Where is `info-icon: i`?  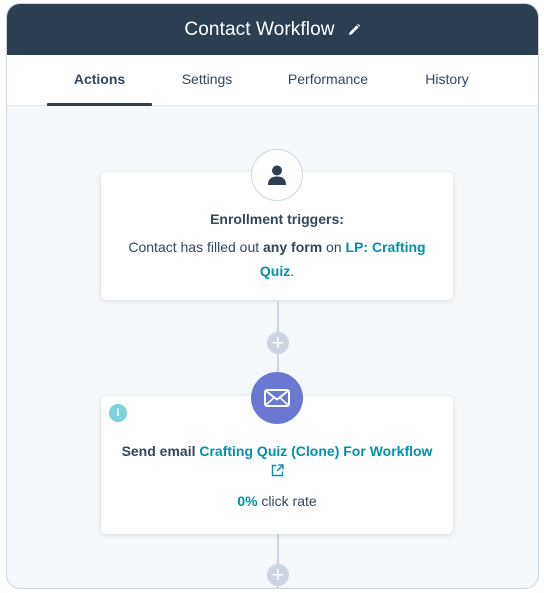
info-icon: i is located at coordinates (118, 413).